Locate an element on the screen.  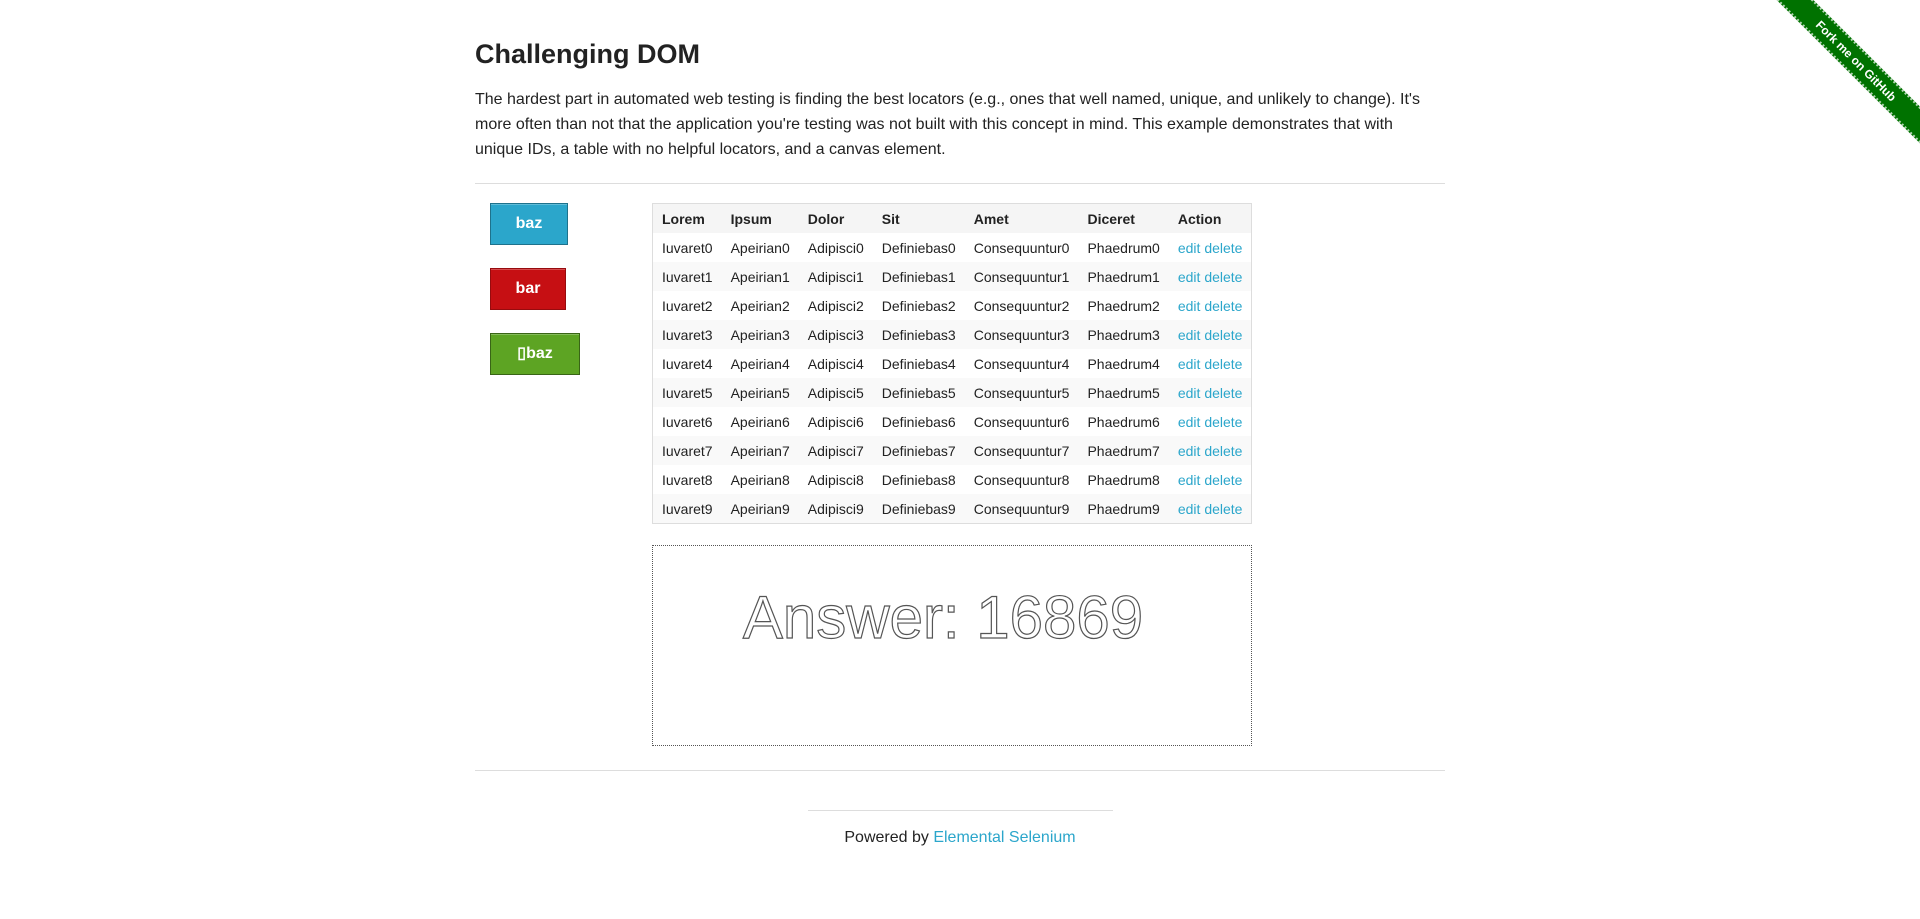
column-header-amet: Amet is located at coordinates (991, 218).